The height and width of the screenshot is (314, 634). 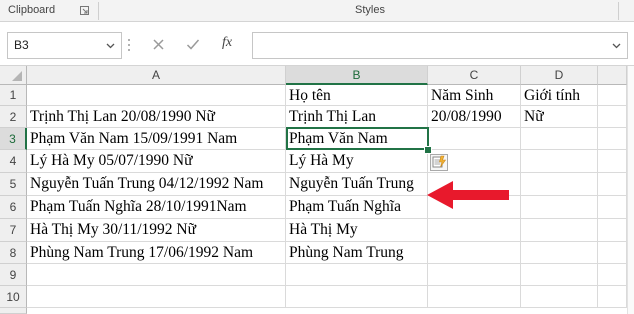 What do you see at coordinates (630, 190) in the screenshot?
I see `vertical-scrollbar` at bounding box center [630, 190].